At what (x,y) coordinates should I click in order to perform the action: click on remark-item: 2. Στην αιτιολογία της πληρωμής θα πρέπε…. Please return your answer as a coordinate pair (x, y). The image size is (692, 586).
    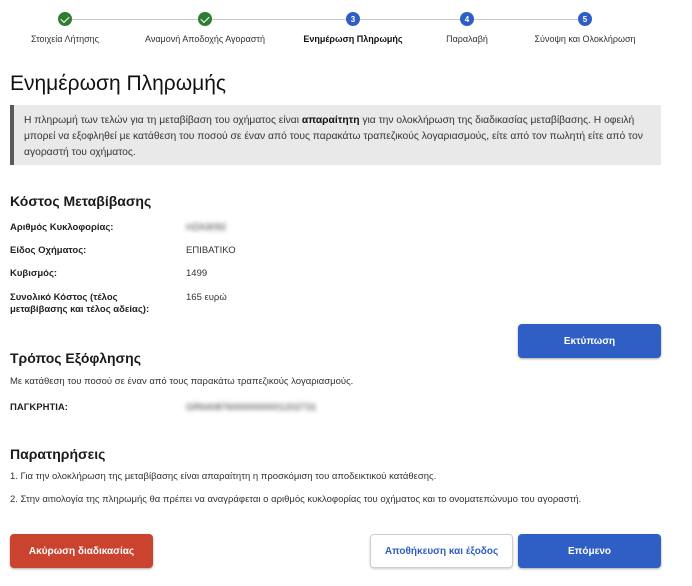
    Looking at the image, I should click on (296, 499).